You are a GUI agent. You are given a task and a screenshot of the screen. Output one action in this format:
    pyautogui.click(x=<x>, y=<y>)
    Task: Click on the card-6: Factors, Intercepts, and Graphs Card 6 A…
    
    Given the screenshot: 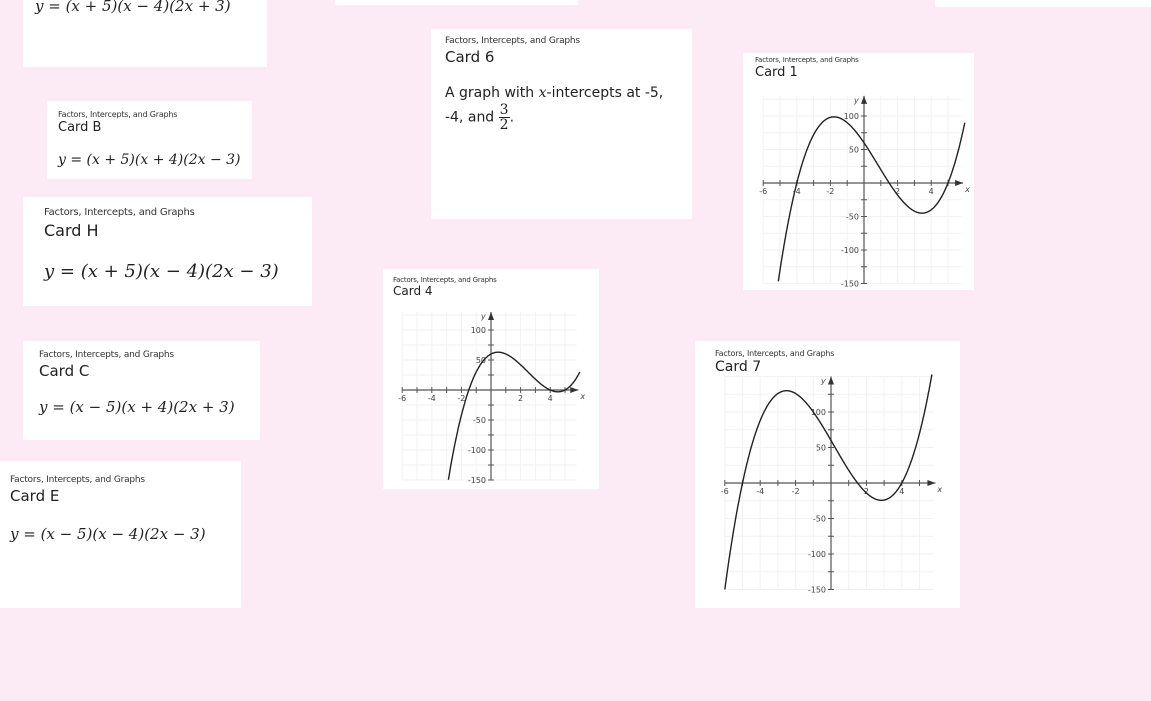 What is the action you would take?
    pyautogui.click(x=561, y=124)
    